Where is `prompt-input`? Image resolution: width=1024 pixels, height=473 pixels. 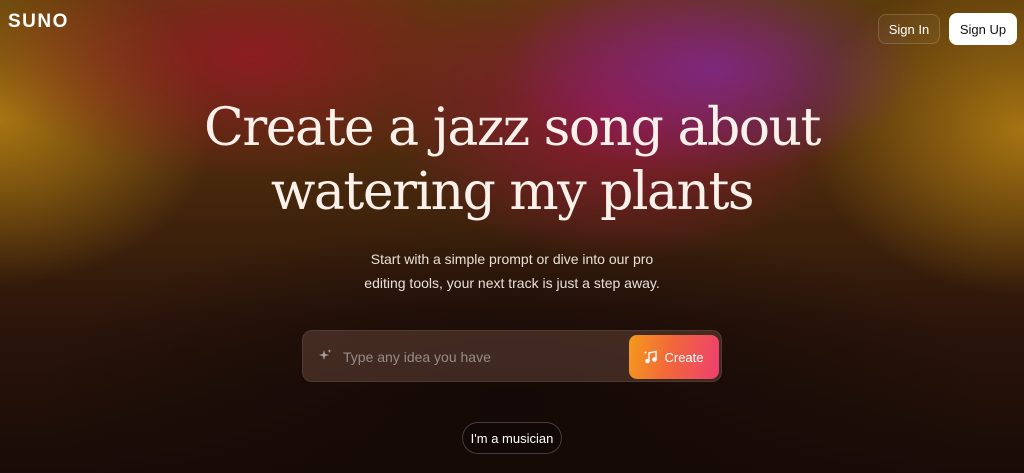 prompt-input is located at coordinates (483, 357).